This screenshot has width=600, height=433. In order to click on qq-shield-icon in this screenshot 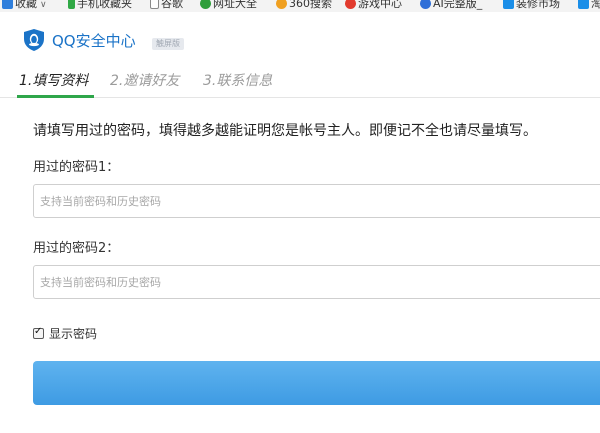, I will do `click(34, 40)`.